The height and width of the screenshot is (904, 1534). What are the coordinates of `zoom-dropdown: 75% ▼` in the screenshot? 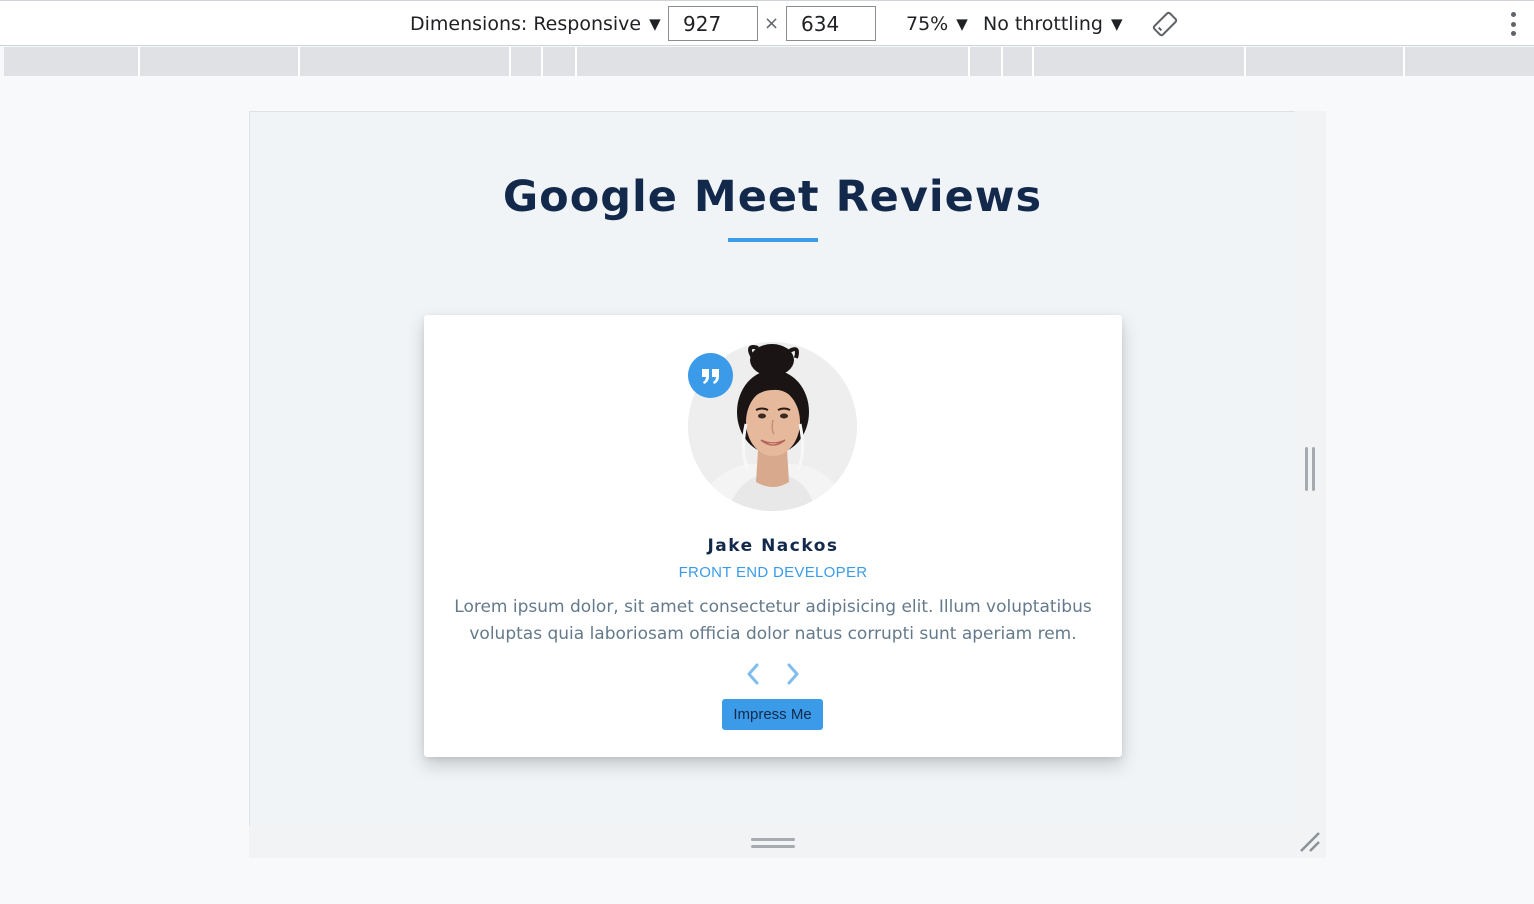 It's located at (937, 24).